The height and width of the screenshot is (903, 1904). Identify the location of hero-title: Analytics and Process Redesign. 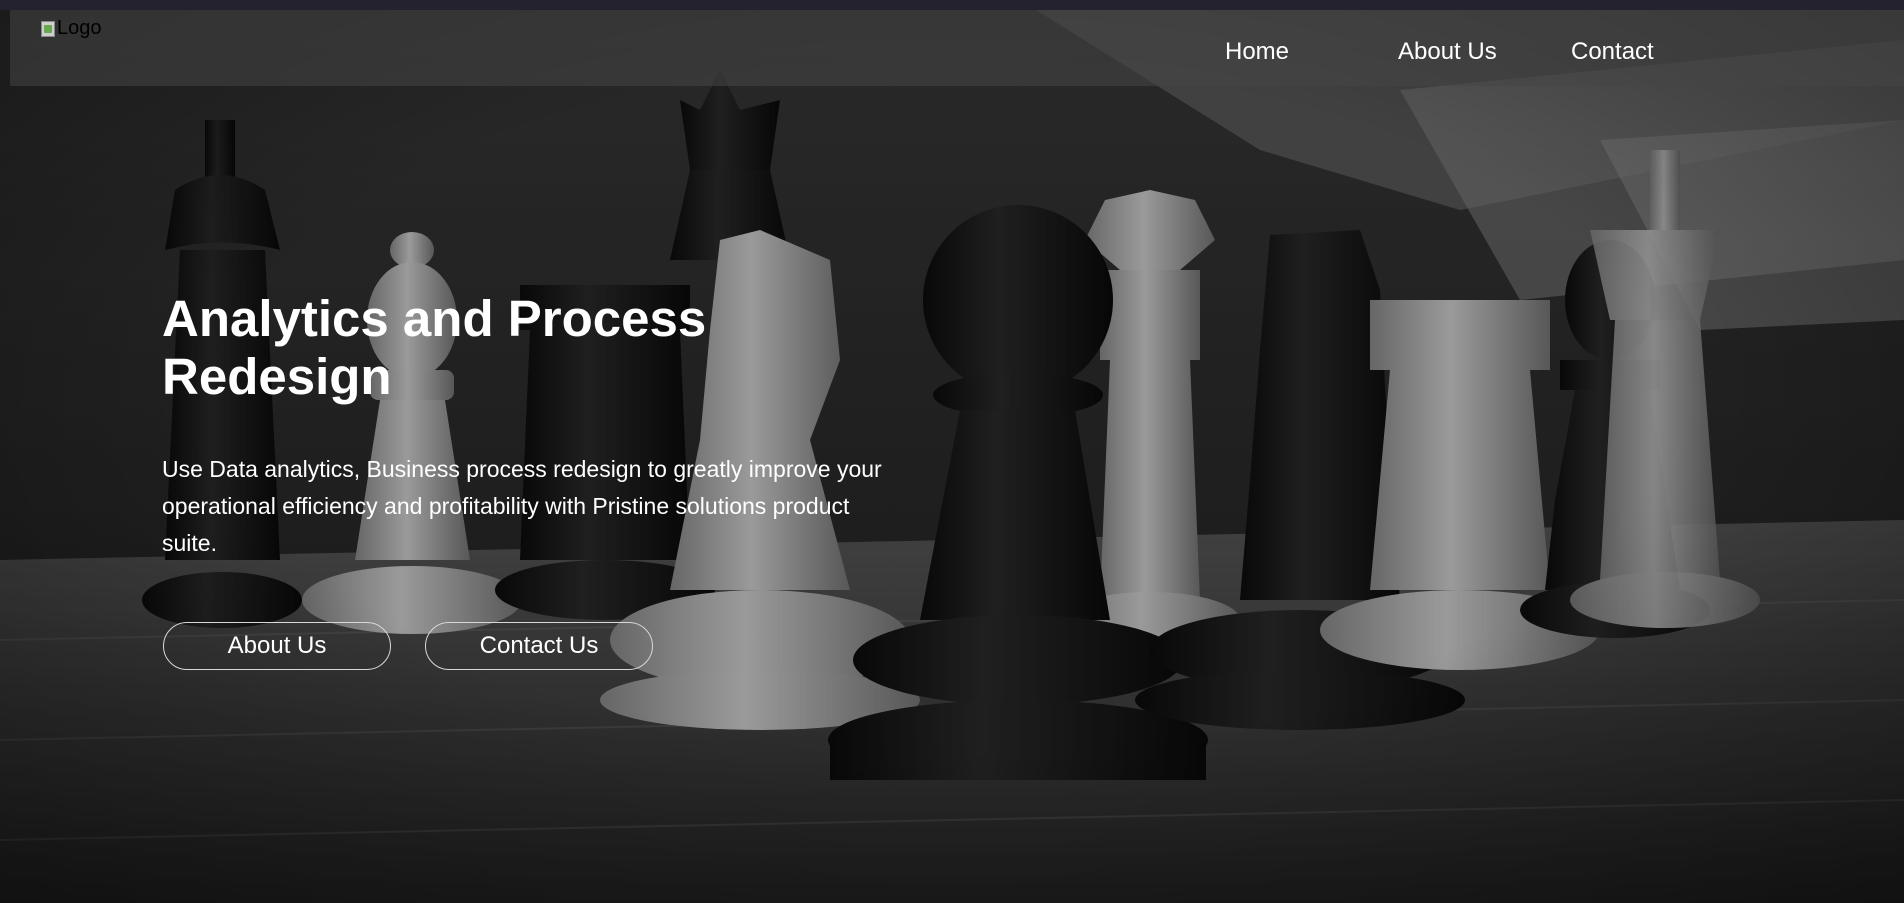
(472, 348).